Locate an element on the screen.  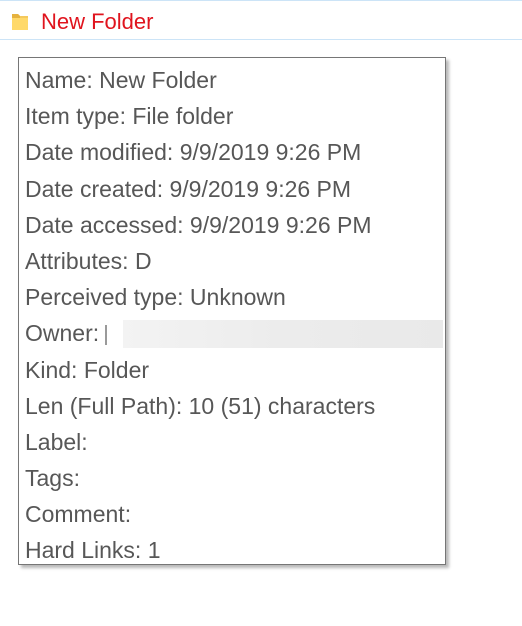
owner-redaction is located at coordinates (283, 334).